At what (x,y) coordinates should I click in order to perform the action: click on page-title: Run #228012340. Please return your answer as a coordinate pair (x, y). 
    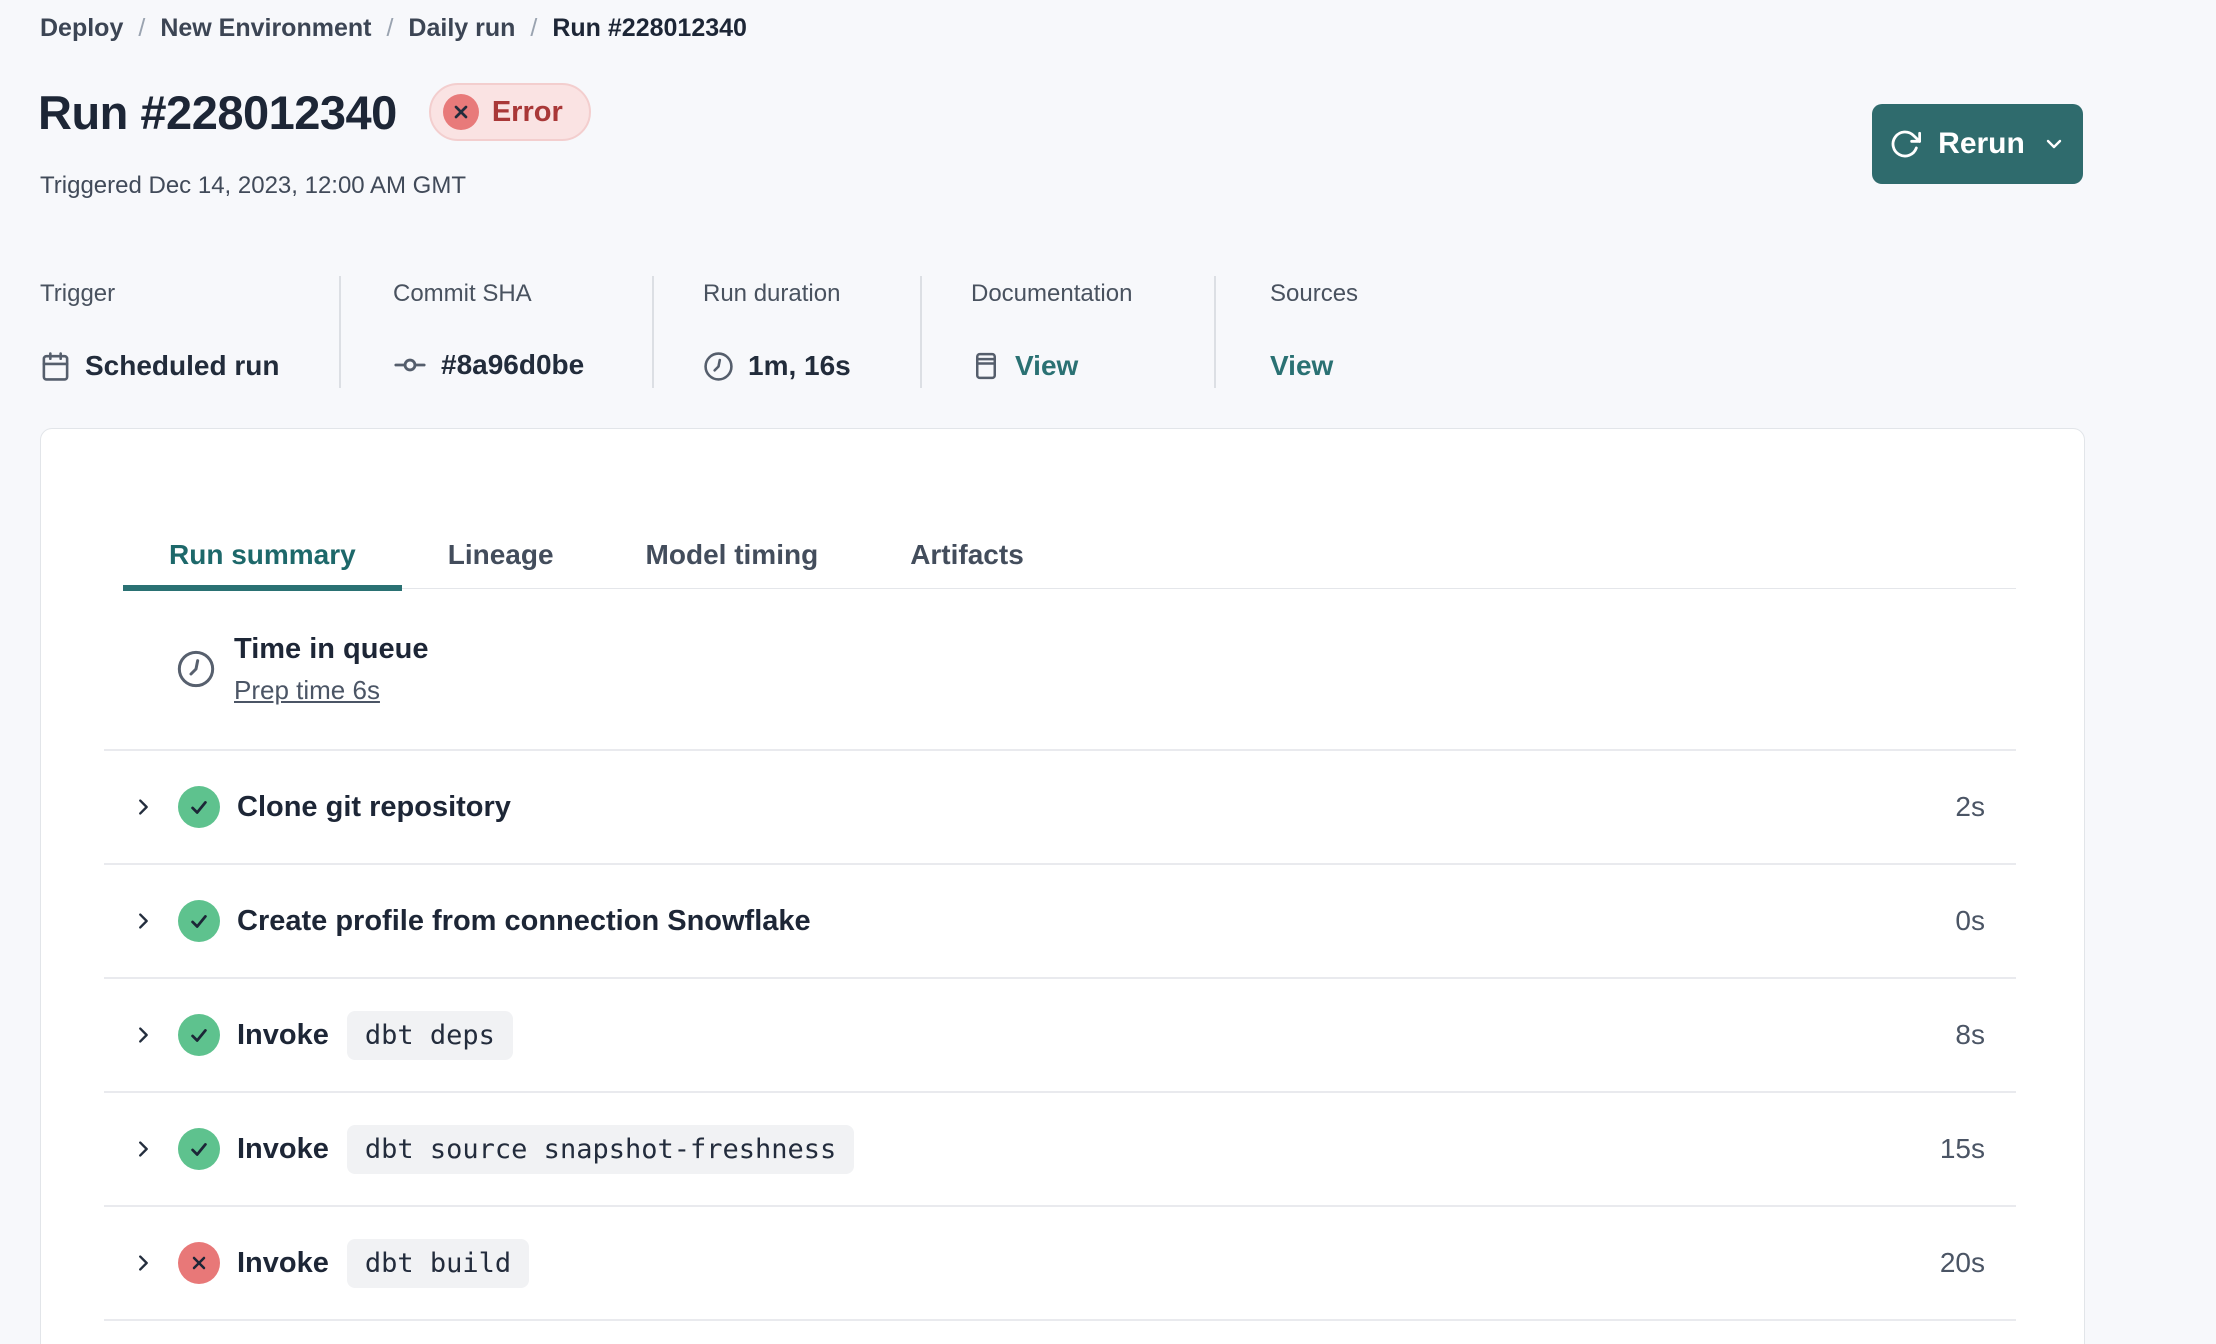
    Looking at the image, I should click on (217, 112).